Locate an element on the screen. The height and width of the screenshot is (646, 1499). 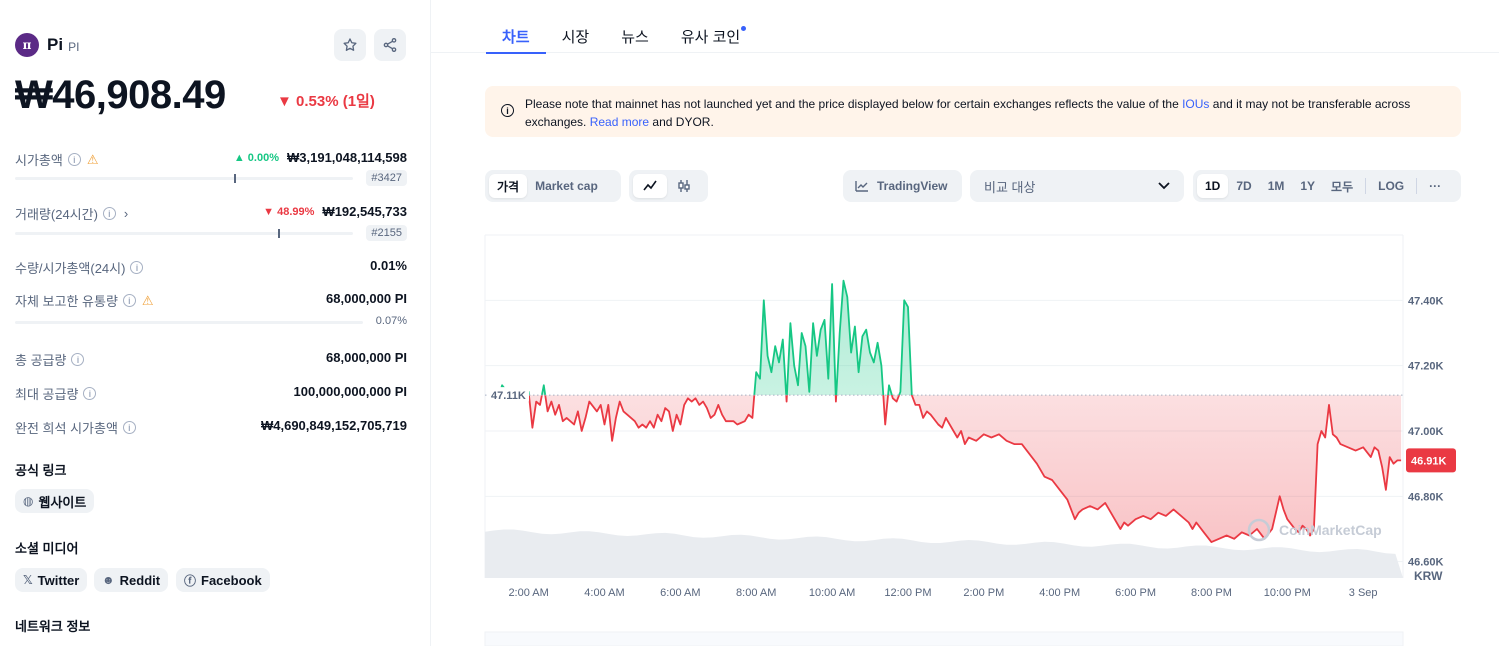
supply-progress-bar is located at coordinates (189, 322).